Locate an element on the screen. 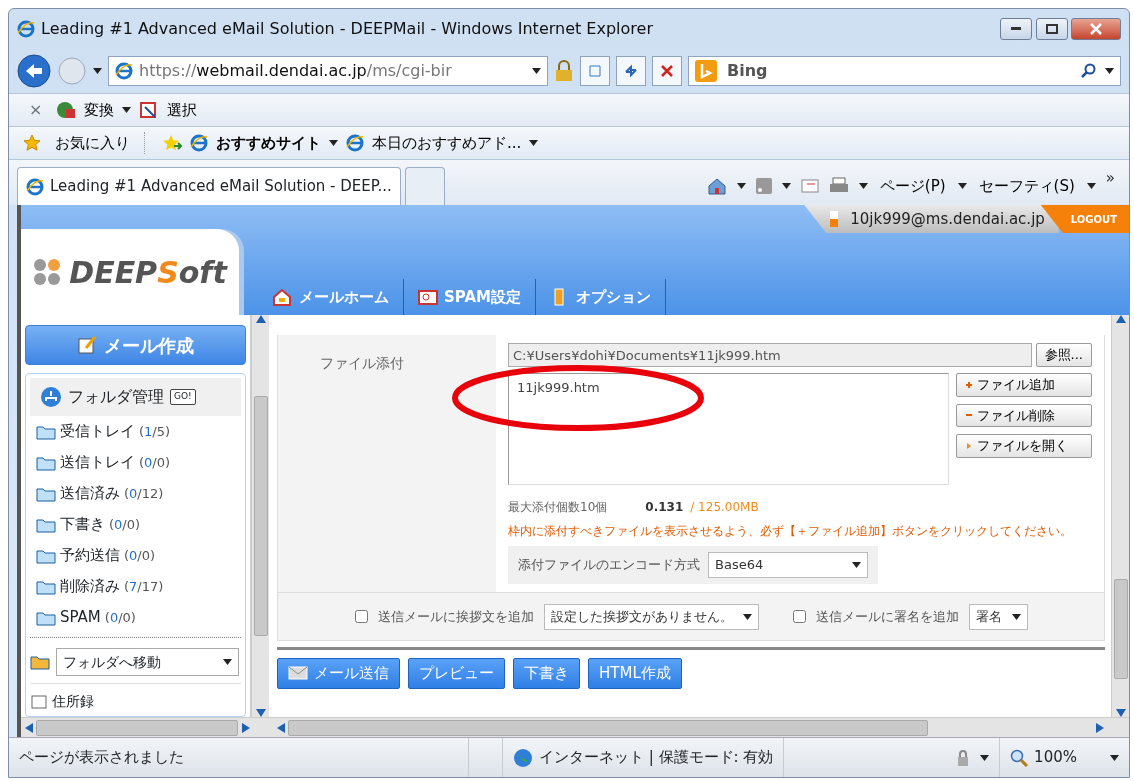 Image resolution: width=1134 pixels, height=781 pixels. url-text: https://webmail.dendai.ac.jp/ms/cgi-bir is located at coordinates (295, 71).